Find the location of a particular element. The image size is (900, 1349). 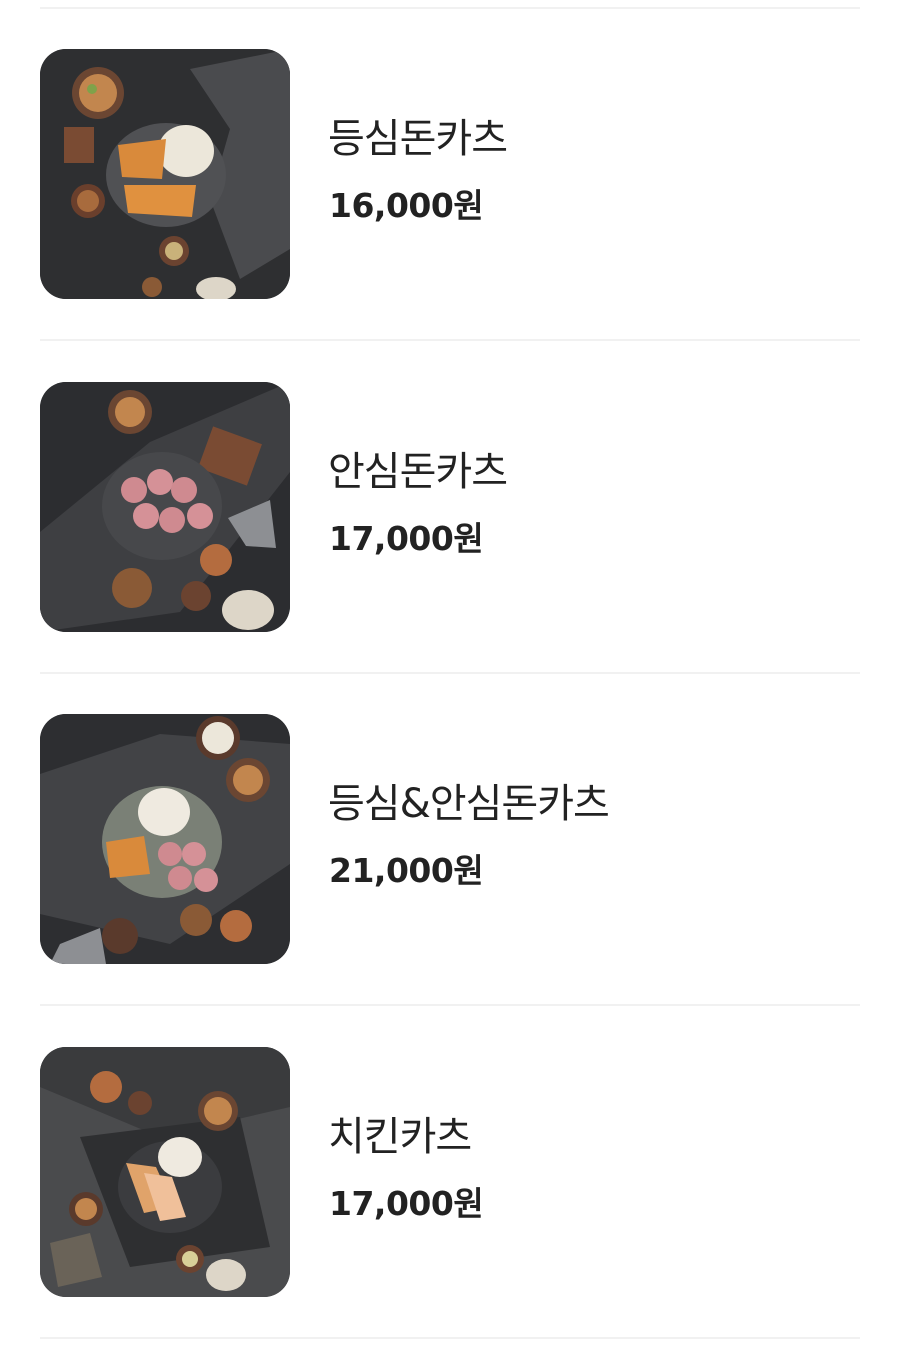

menu-item-price: 21,000원 is located at coordinates (406, 870).